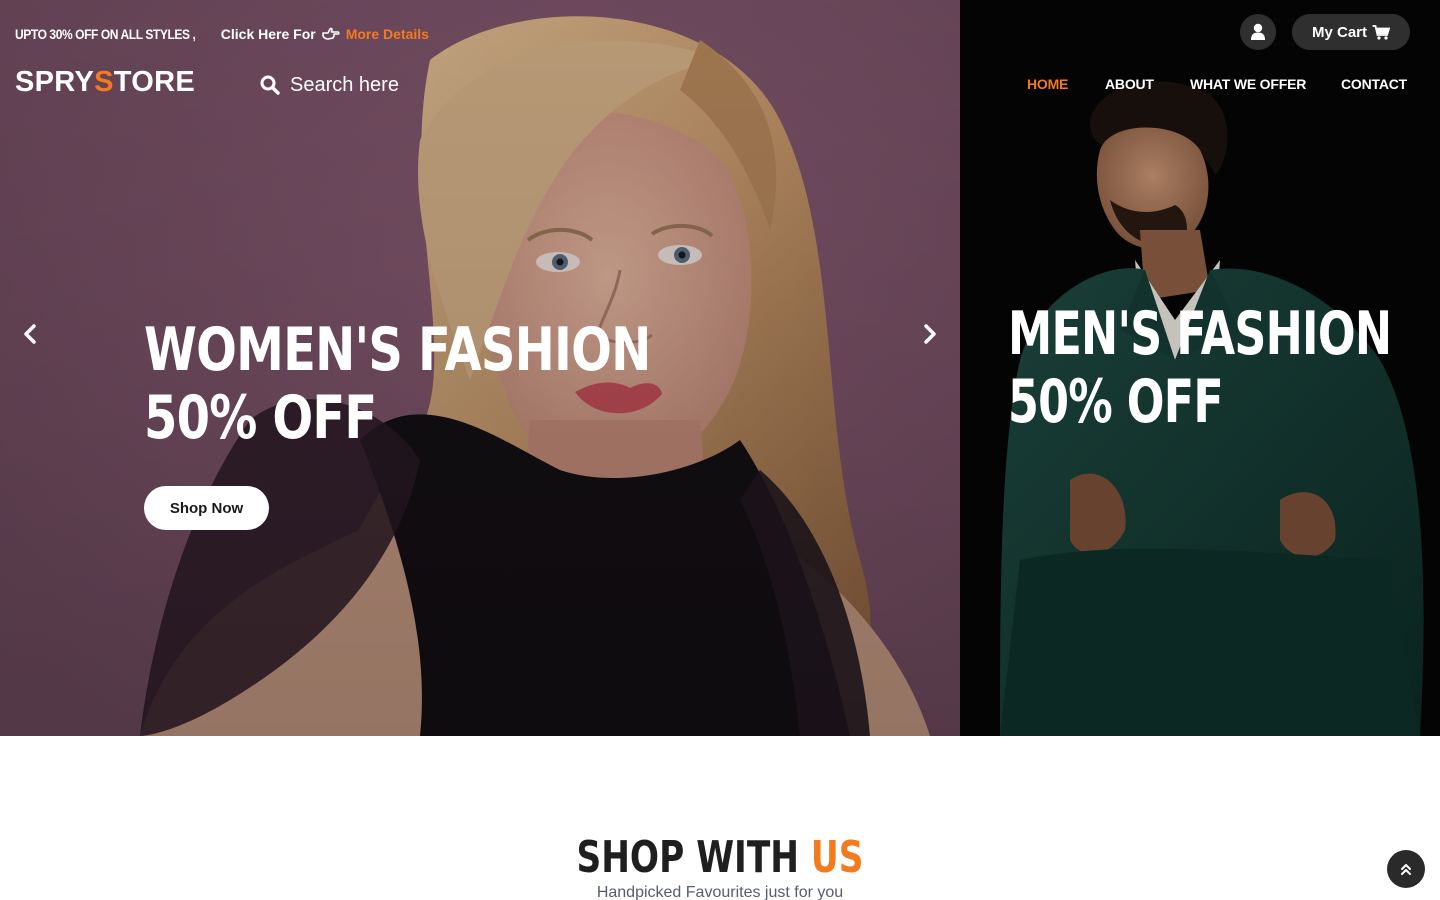 The height and width of the screenshot is (900, 1440). I want to click on section-title: SHOP WITH US, so click(720, 857).